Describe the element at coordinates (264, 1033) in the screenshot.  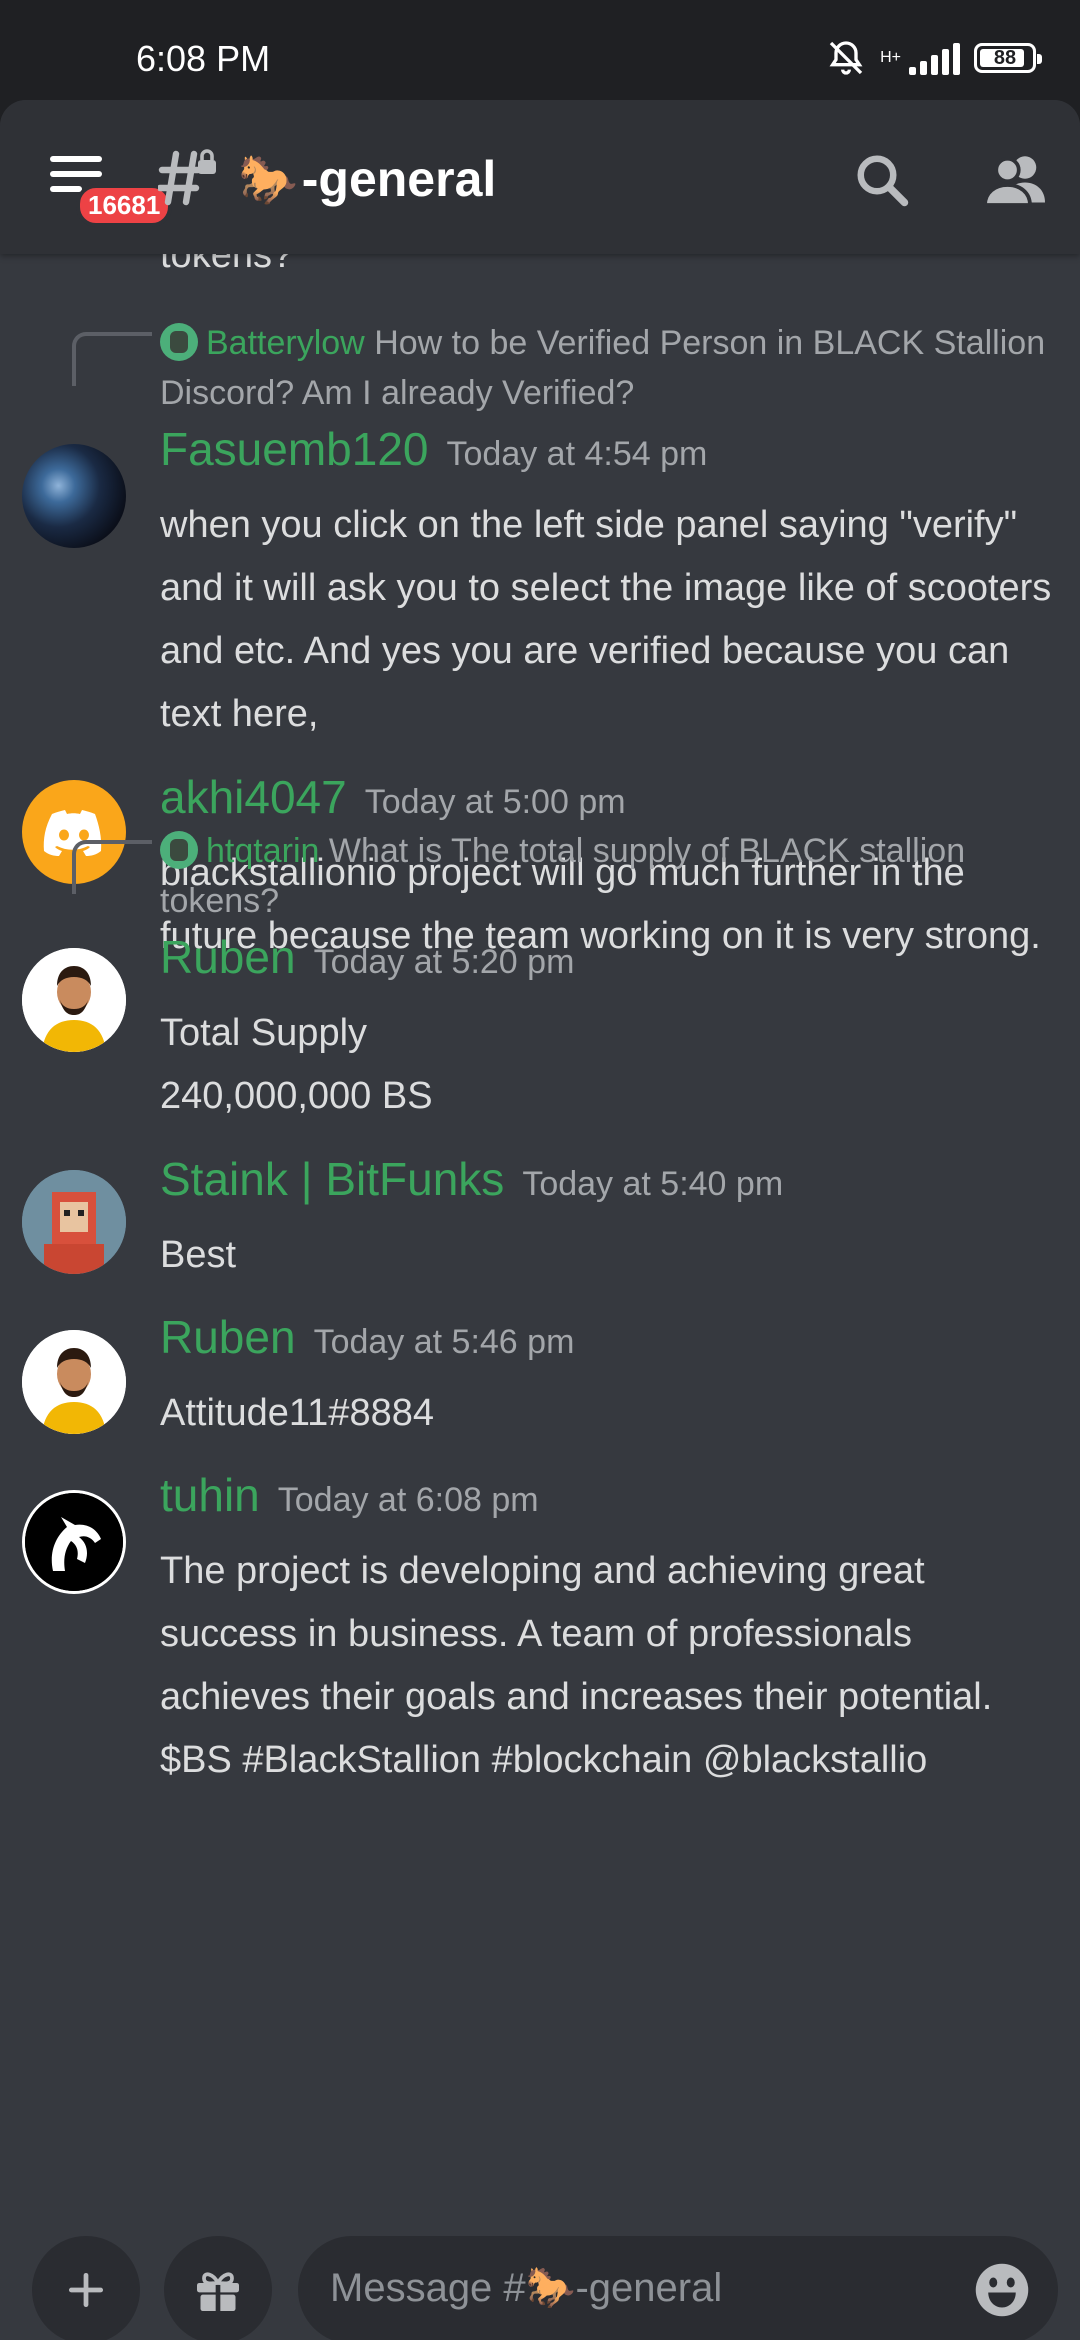
I see `message-line: Total Supply` at that location.